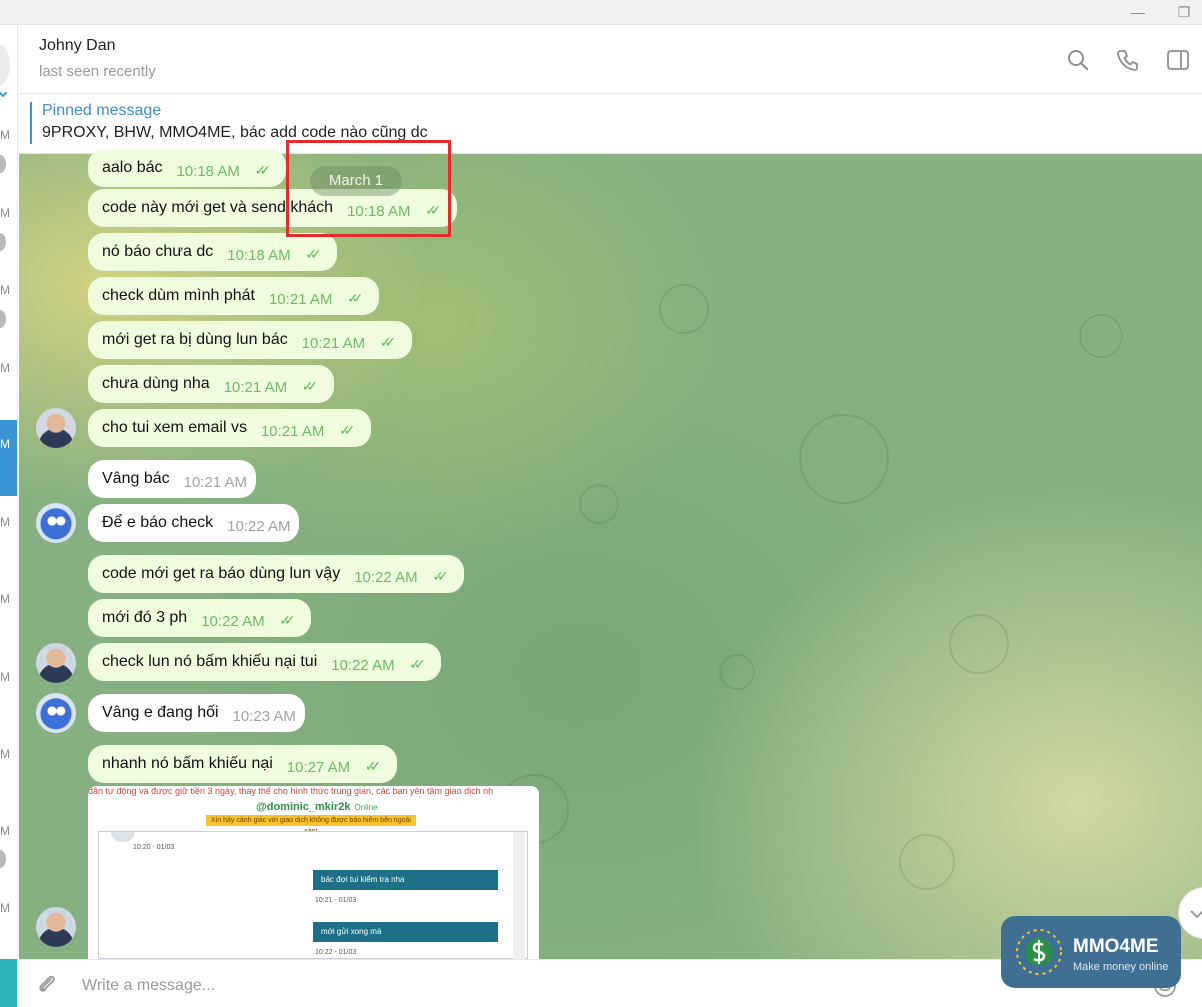 The height and width of the screenshot is (1007, 1202). I want to click on minimize-button: —, so click(1138, 12).